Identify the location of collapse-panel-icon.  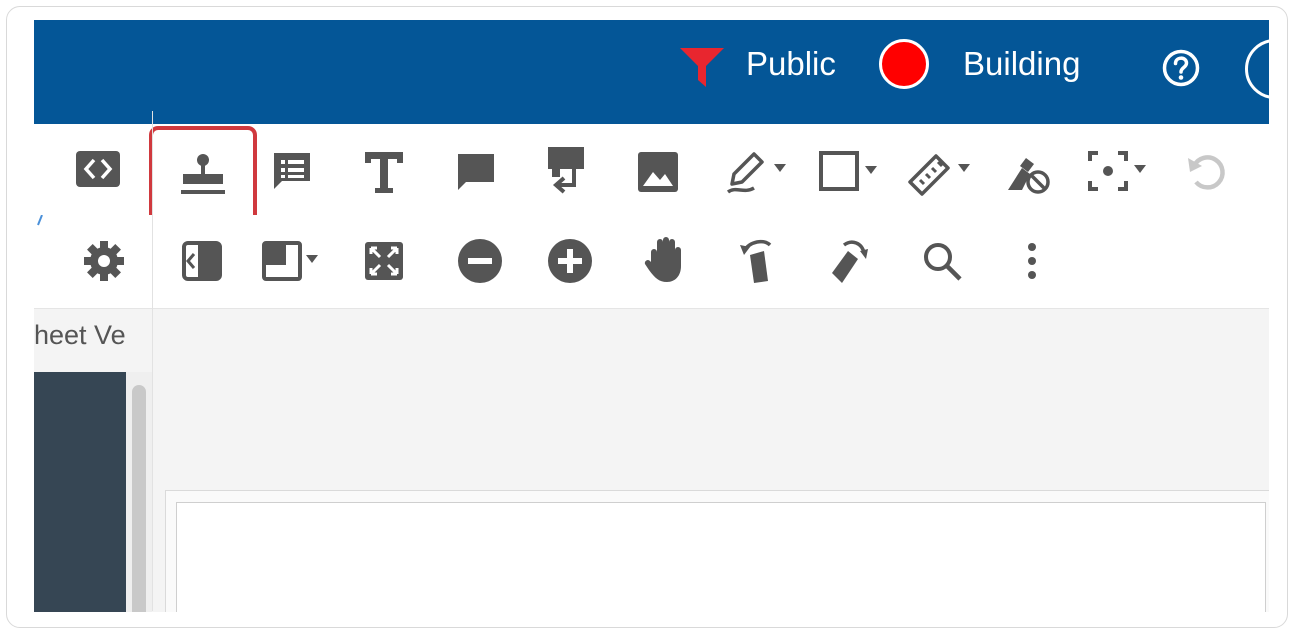
(202, 261).